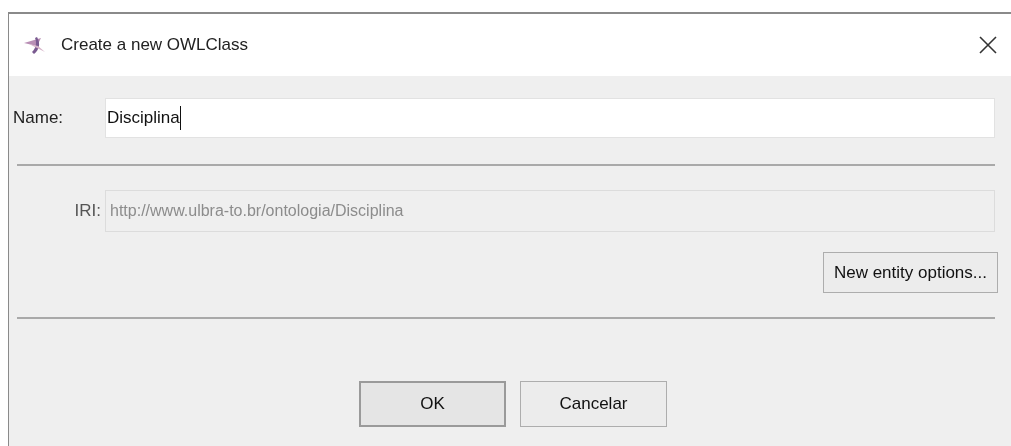 The image size is (1011, 446). I want to click on iri-input-field: http://www.ulbra-to.br/ontologia/Disciplina, so click(550, 211).